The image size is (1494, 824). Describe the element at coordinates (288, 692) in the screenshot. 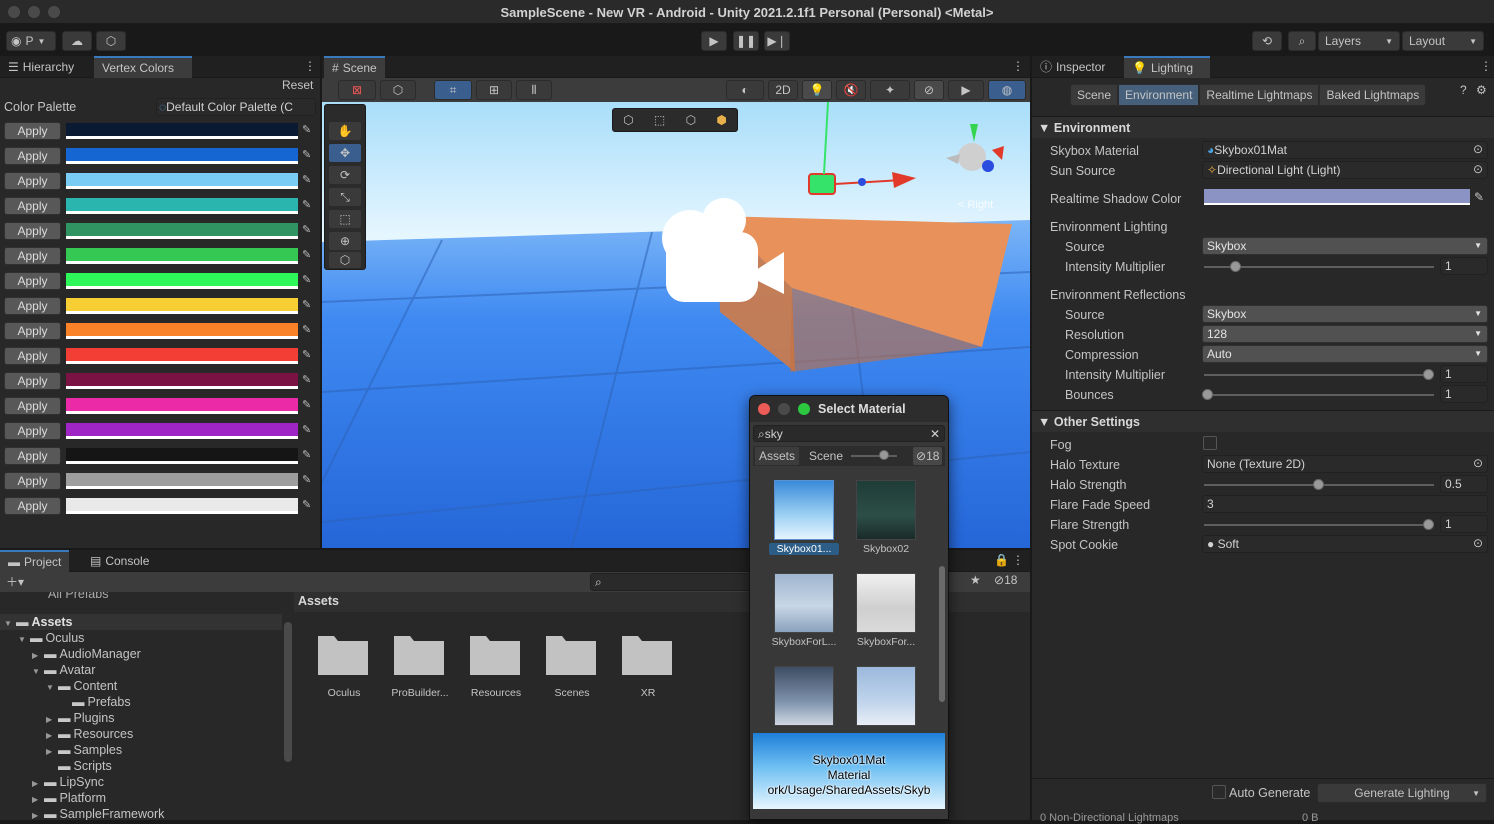

I see `tree-scrollbar` at that location.